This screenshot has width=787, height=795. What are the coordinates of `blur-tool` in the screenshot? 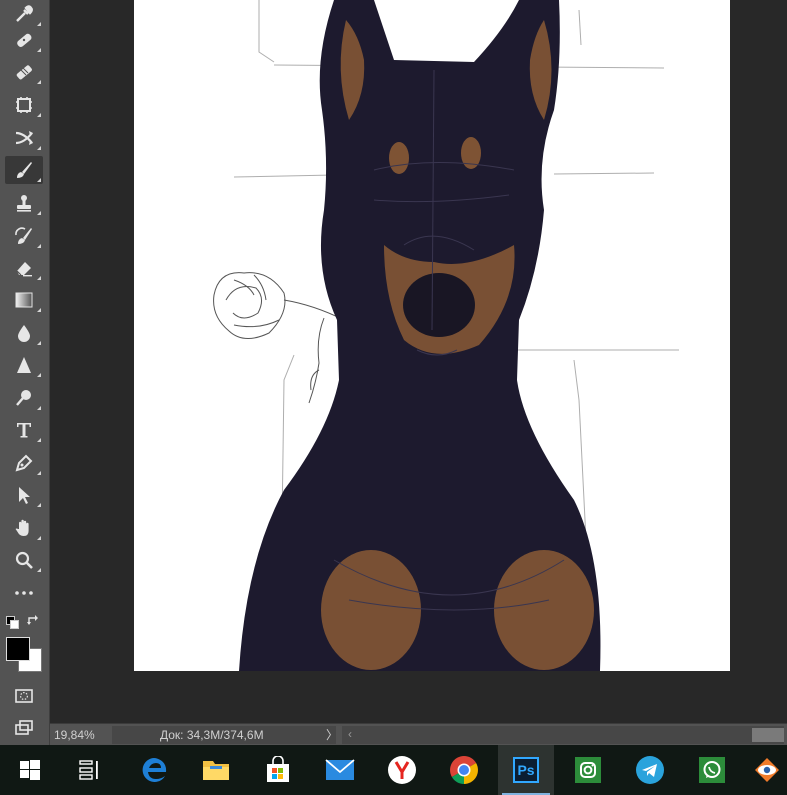 It's located at (24, 333).